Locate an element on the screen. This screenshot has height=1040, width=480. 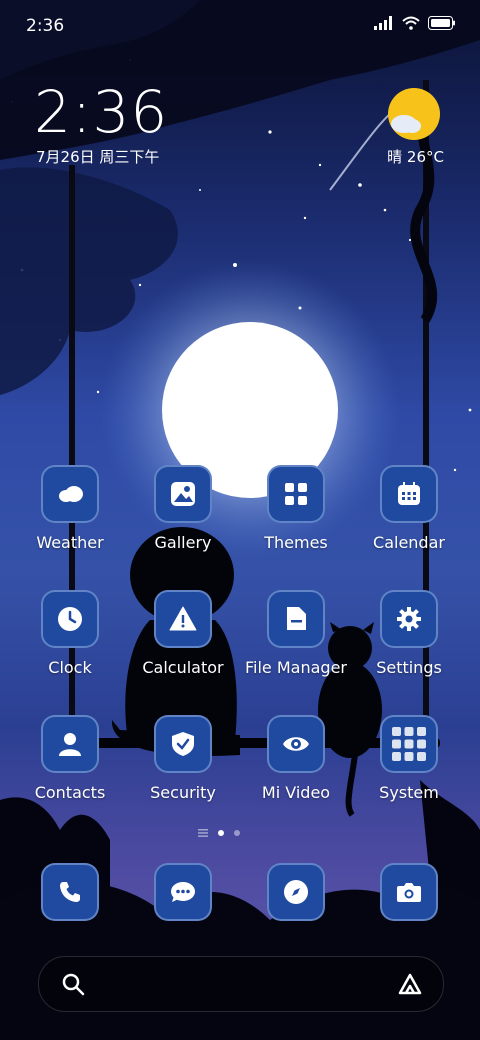
weather-widget-temp: 晴 26°C is located at coordinates (415, 157).